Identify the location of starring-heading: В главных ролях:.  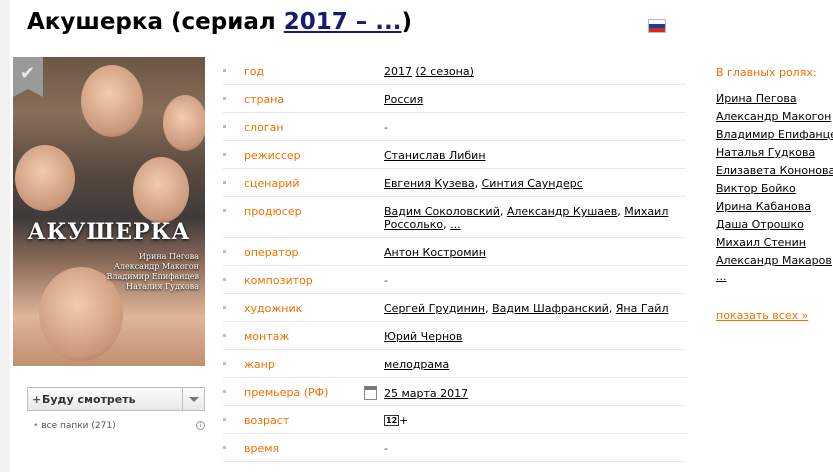
(766, 72).